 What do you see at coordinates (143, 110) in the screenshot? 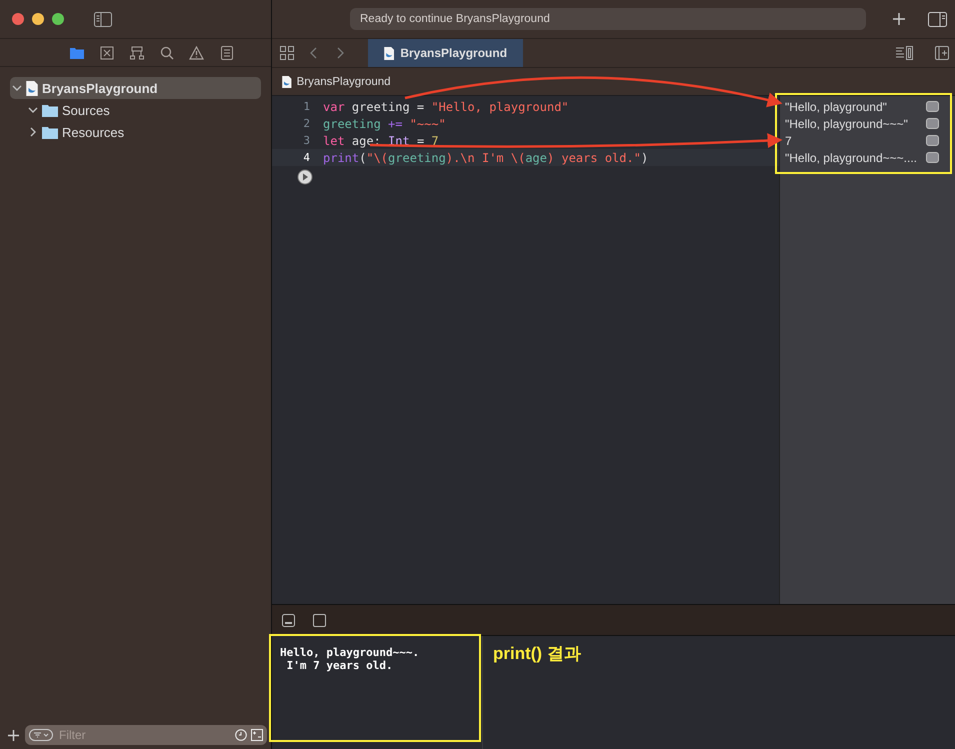
I see `tree-item: Sources` at bounding box center [143, 110].